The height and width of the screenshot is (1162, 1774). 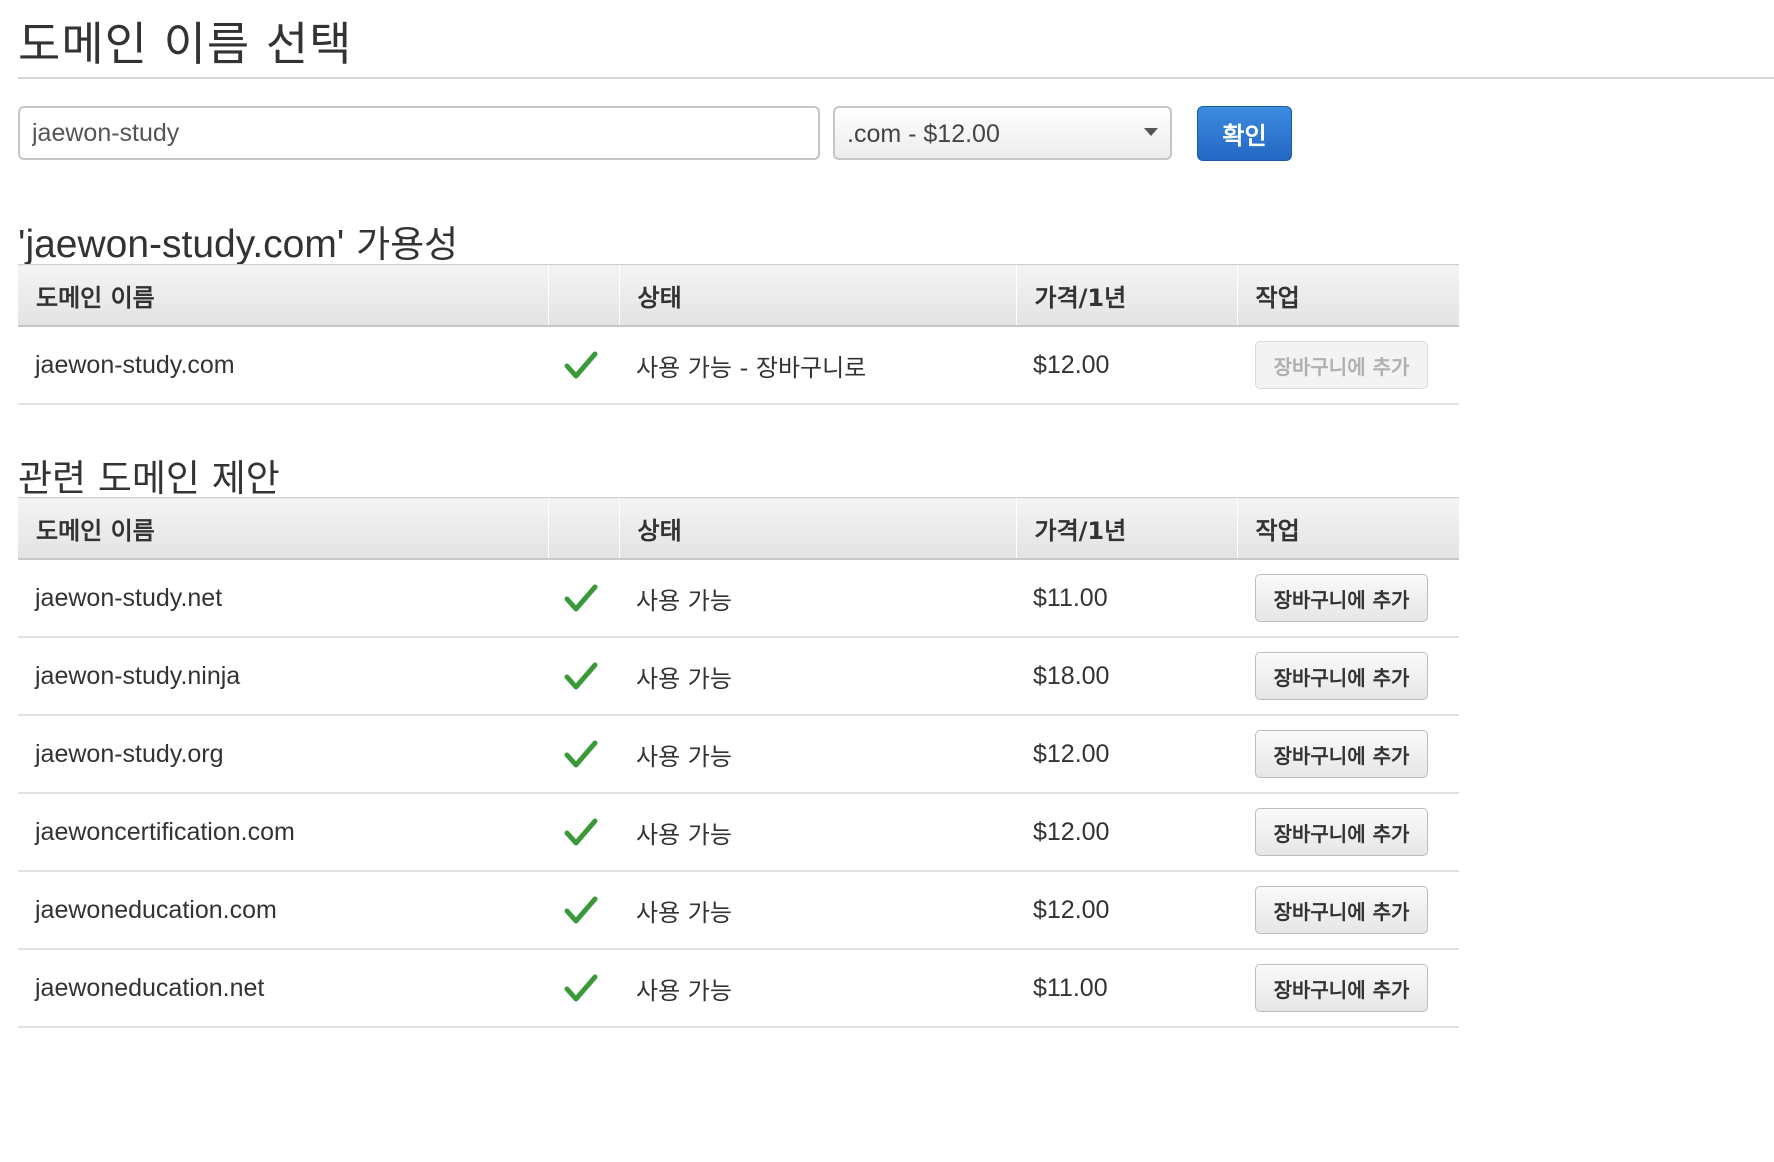 What do you see at coordinates (181, 244) in the screenshot?
I see `availability-heading-domain: 'jaewon-study.com'` at bounding box center [181, 244].